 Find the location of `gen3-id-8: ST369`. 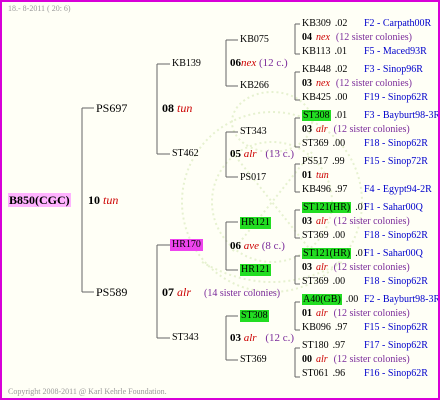

gen3-id-8: ST369 is located at coordinates (253, 360).